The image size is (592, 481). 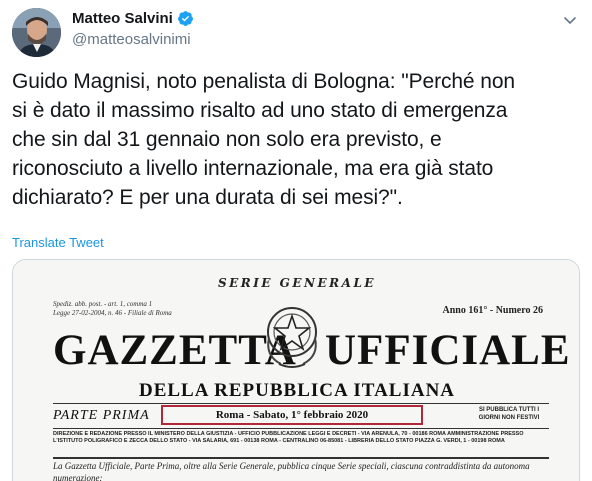 What do you see at coordinates (292, 337) in the screenshot?
I see `italian-emblem-icon` at bounding box center [292, 337].